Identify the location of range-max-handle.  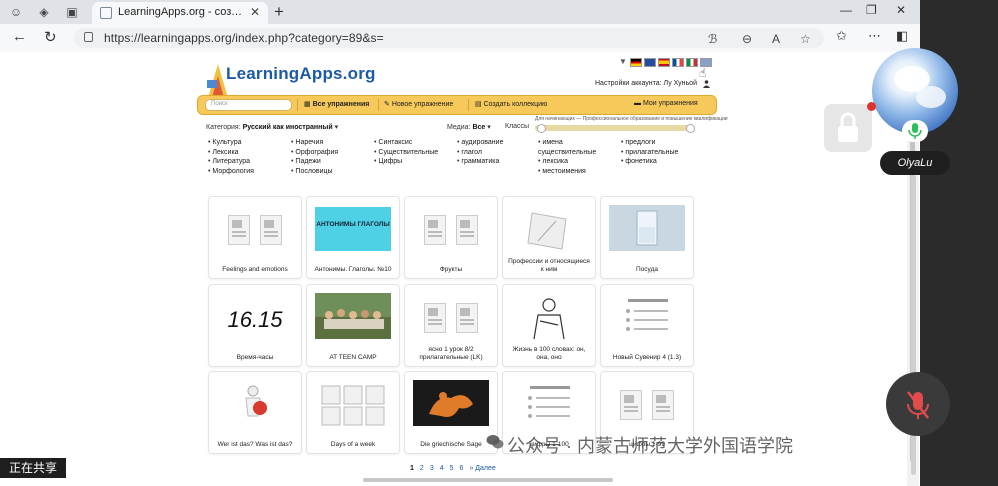
(690, 128).